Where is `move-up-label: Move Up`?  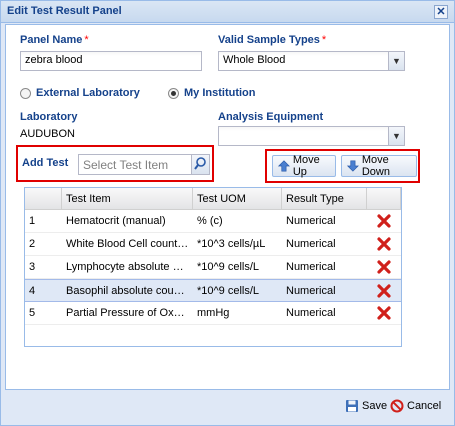 move-up-label: Move Up is located at coordinates (306, 166).